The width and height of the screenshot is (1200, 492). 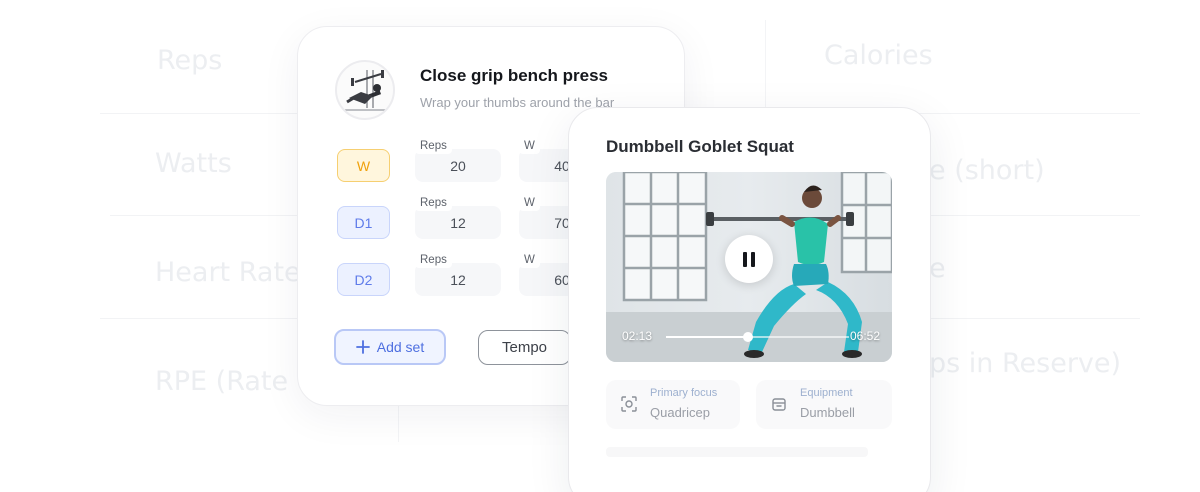 I want to click on exercise-video: 02:13 06:52, so click(x=749, y=267).